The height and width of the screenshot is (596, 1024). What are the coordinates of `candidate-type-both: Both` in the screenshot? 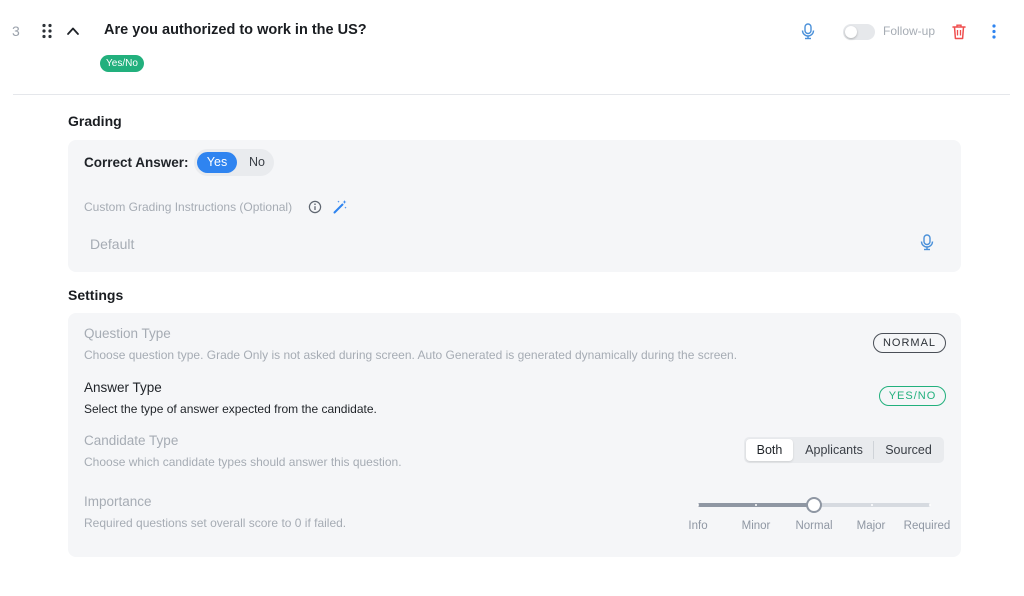 It's located at (769, 450).